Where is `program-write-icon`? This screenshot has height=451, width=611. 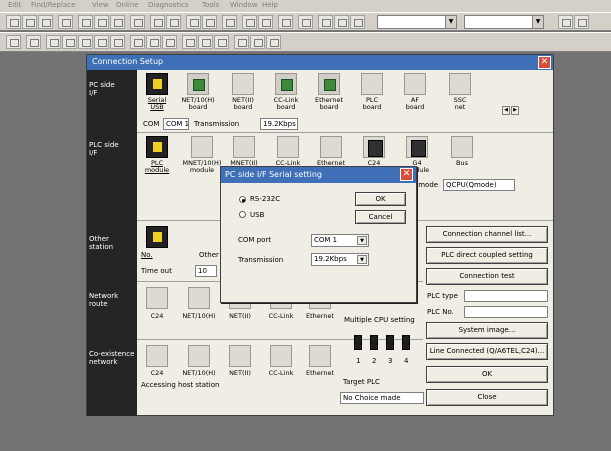 program-write-icon is located at coordinates (33, 42).